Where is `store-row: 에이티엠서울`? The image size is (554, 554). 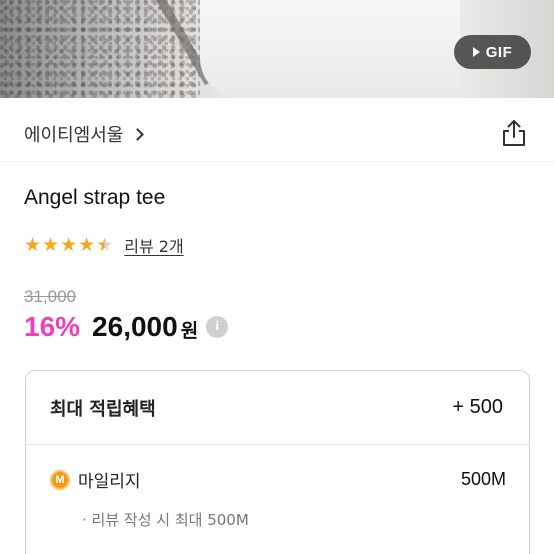 store-row: 에이티엠서울 is located at coordinates (277, 133).